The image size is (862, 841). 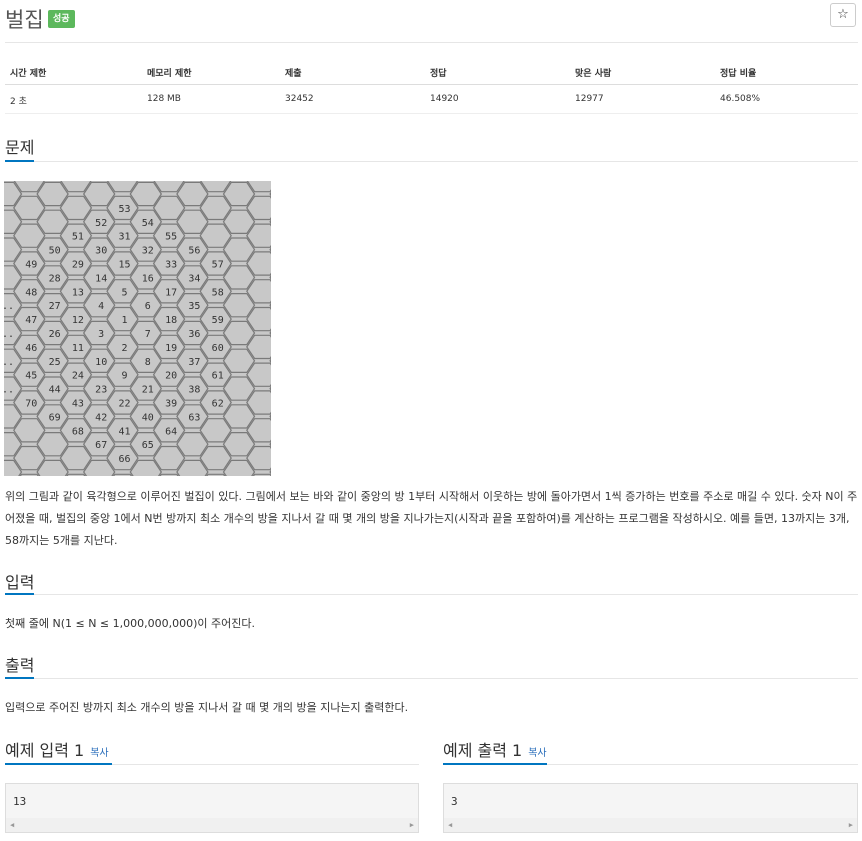 What do you see at coordinates (171, 376) in the screenshot?
I see `hex-label: 20` at bounding box center [171, 376].